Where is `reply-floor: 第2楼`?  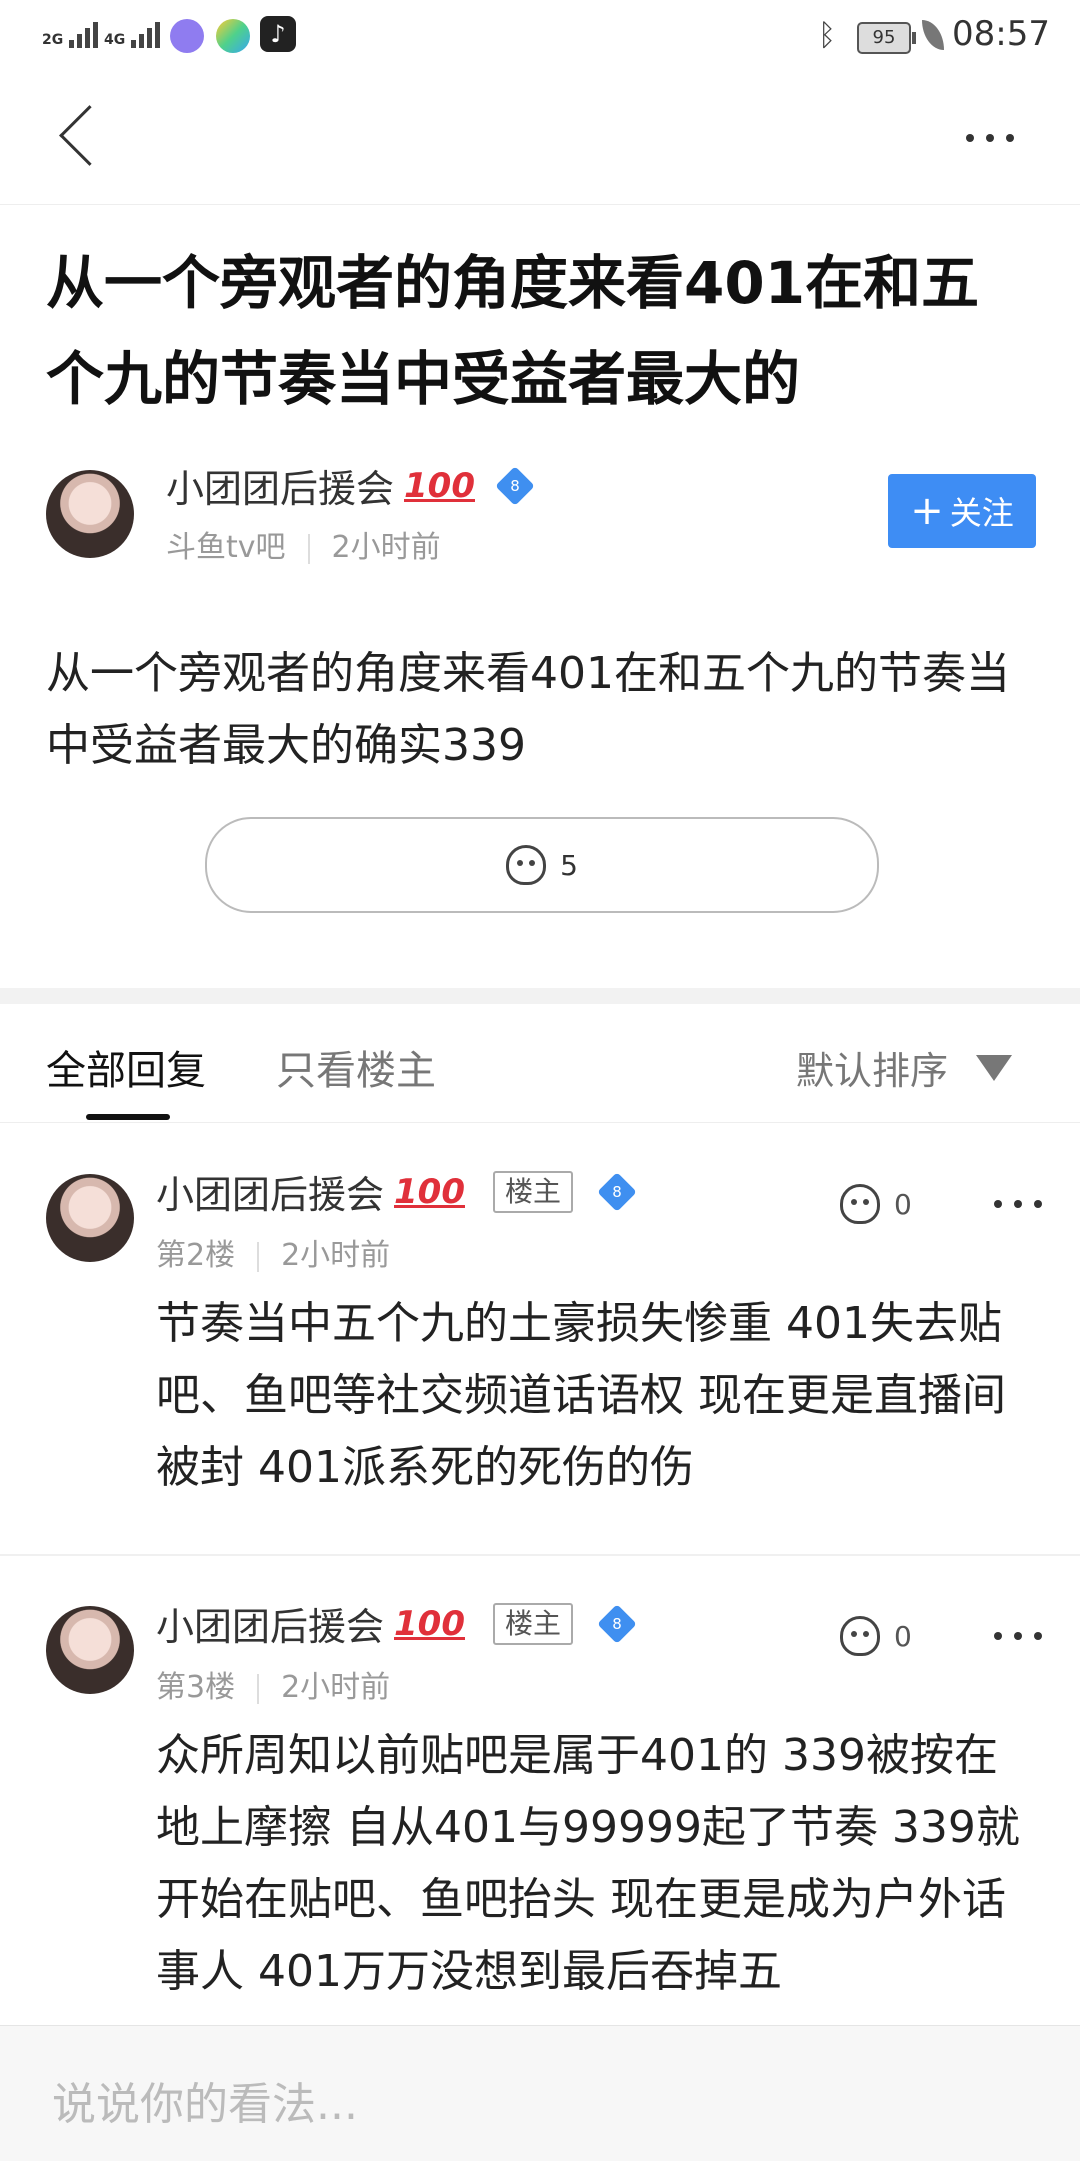 reply-floor: 第2楼 is located at coordinates (196, 1255).